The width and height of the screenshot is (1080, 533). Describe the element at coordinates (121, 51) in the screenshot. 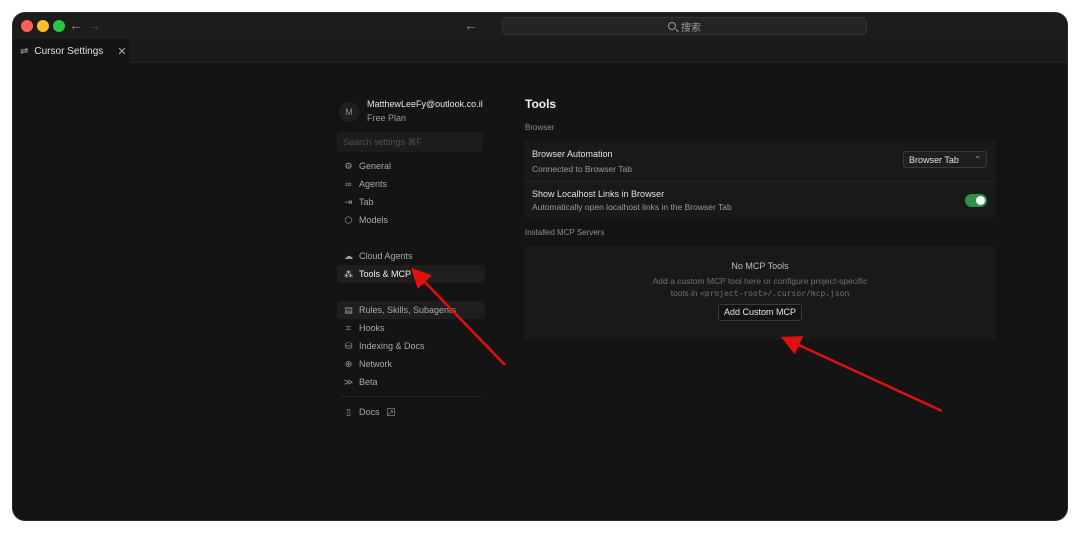

I see `close-icon: ✕` at that location.